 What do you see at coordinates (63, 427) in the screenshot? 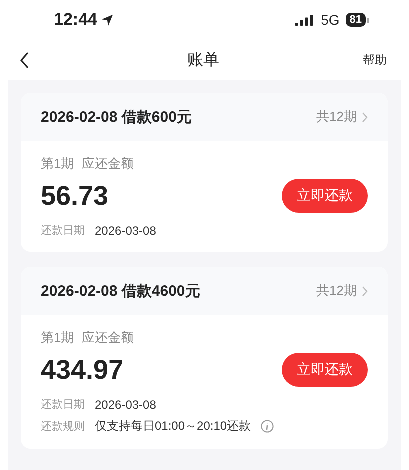
I see `detail-label: 还款规则` at bounding box center [63, 427].